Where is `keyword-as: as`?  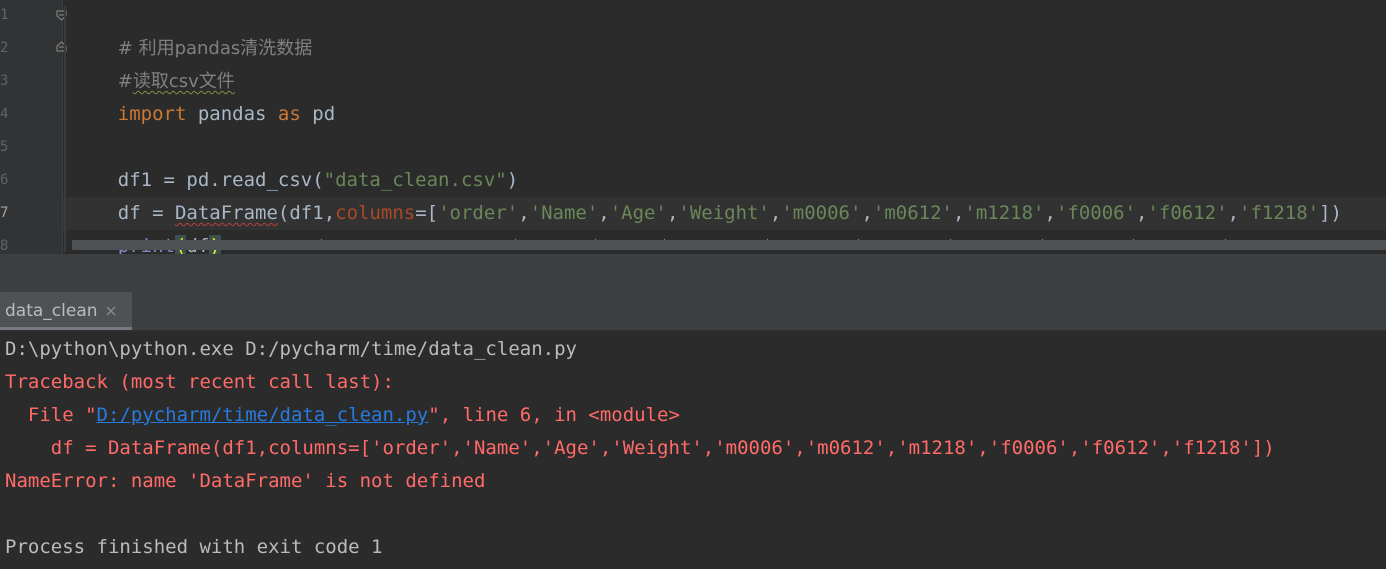
keyword-as: as is located at coordinates (289, 114).